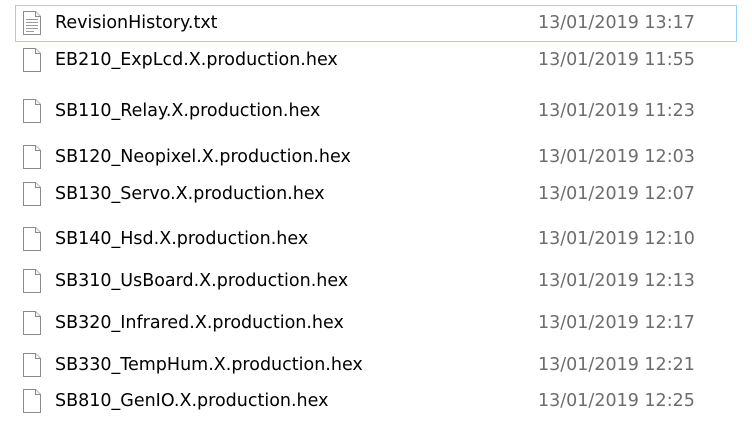 Image resolution: width=752 pixels, height=423 pixels. I want to click on date-modified: 13/01/2019 12:07, so click(616, 194).